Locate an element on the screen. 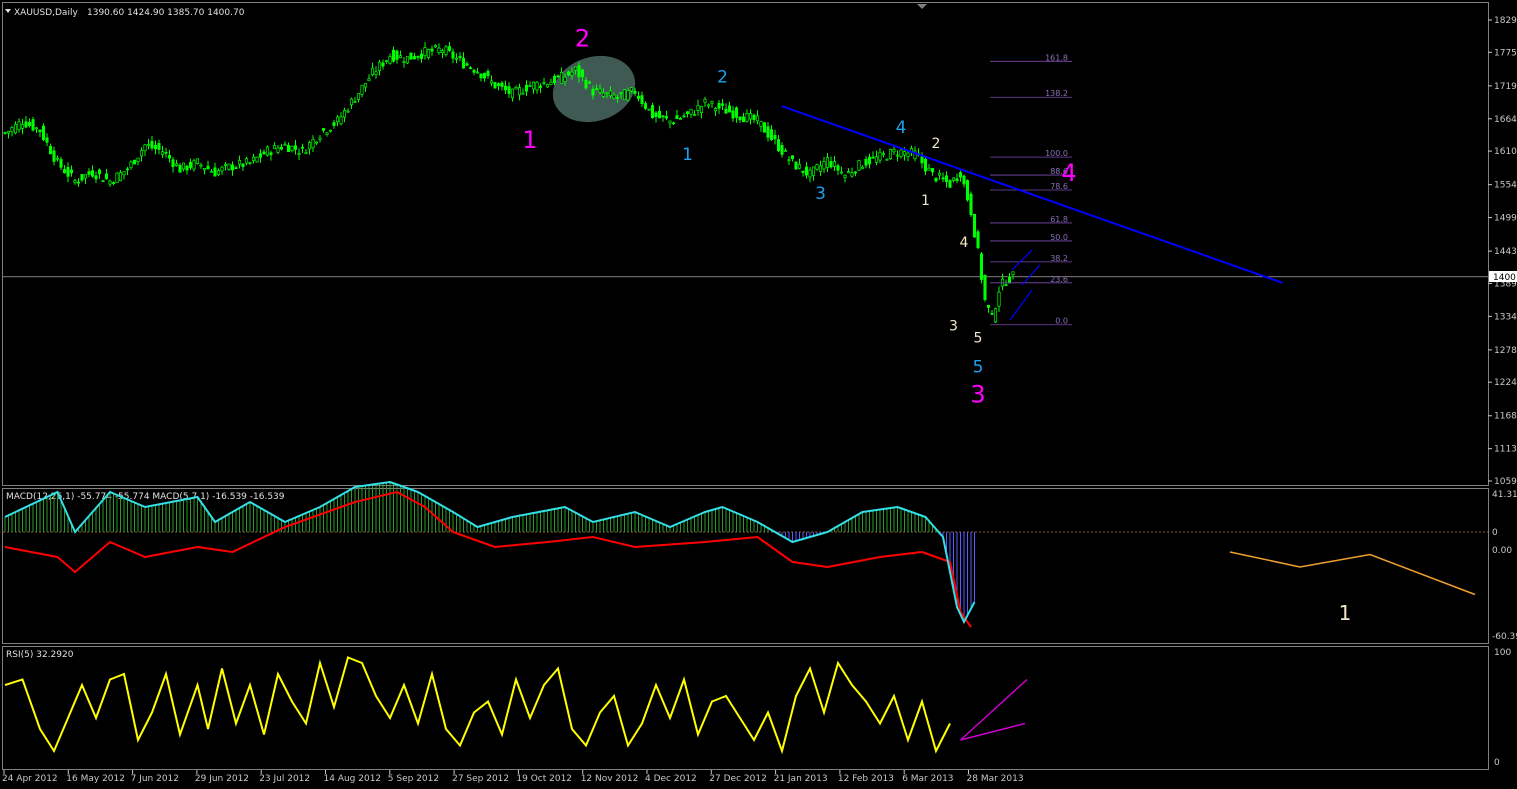 The image size is (1517, 789). menu-triangle-icon is located at coordinates (8, 11).